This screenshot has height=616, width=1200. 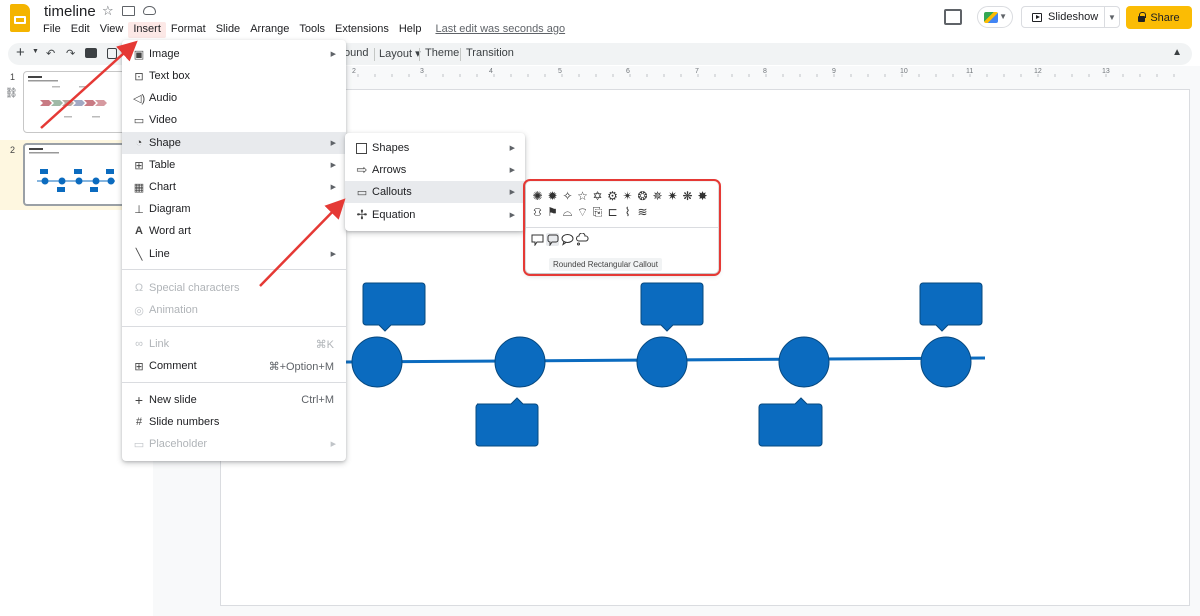 What do you see at coordinates (362, 192) in the screenshot?
I see `callouts-icon: ▭` at bounding box center [362, 192].